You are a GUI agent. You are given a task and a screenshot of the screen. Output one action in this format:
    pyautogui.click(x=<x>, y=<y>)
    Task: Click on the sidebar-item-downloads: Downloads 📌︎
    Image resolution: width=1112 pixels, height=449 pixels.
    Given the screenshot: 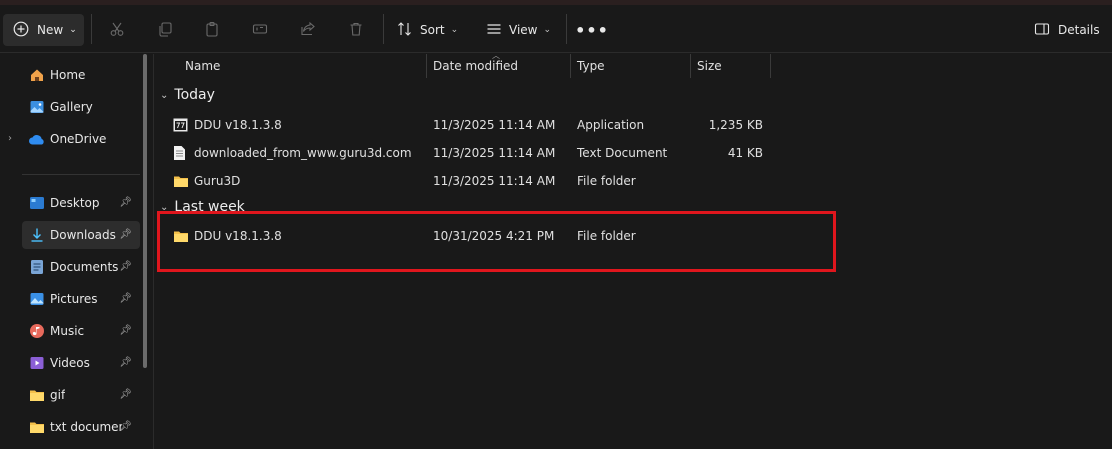 What is the action you would take?
    pyautogui.click(x=81, y=235)
    